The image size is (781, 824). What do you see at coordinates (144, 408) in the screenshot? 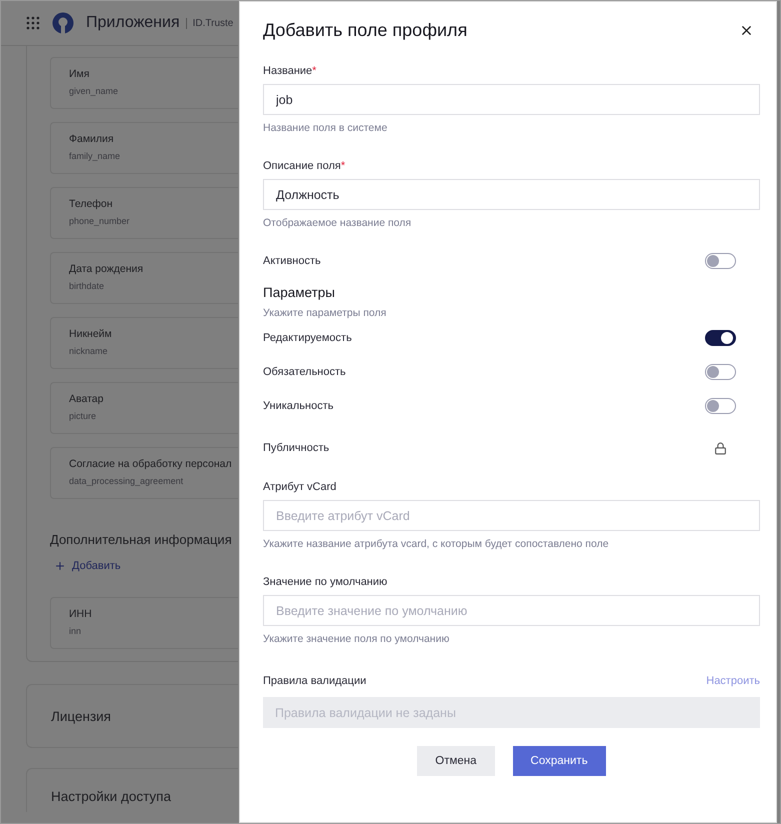
I see `profile-field-card: Аватар picture` at bounding box center [144, 408].